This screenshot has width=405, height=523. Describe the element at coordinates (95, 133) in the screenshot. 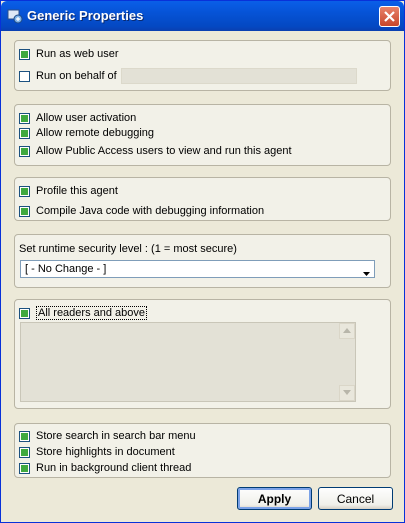

I see `allow-remote-debugging-label: Allow remote debugging` at that location.